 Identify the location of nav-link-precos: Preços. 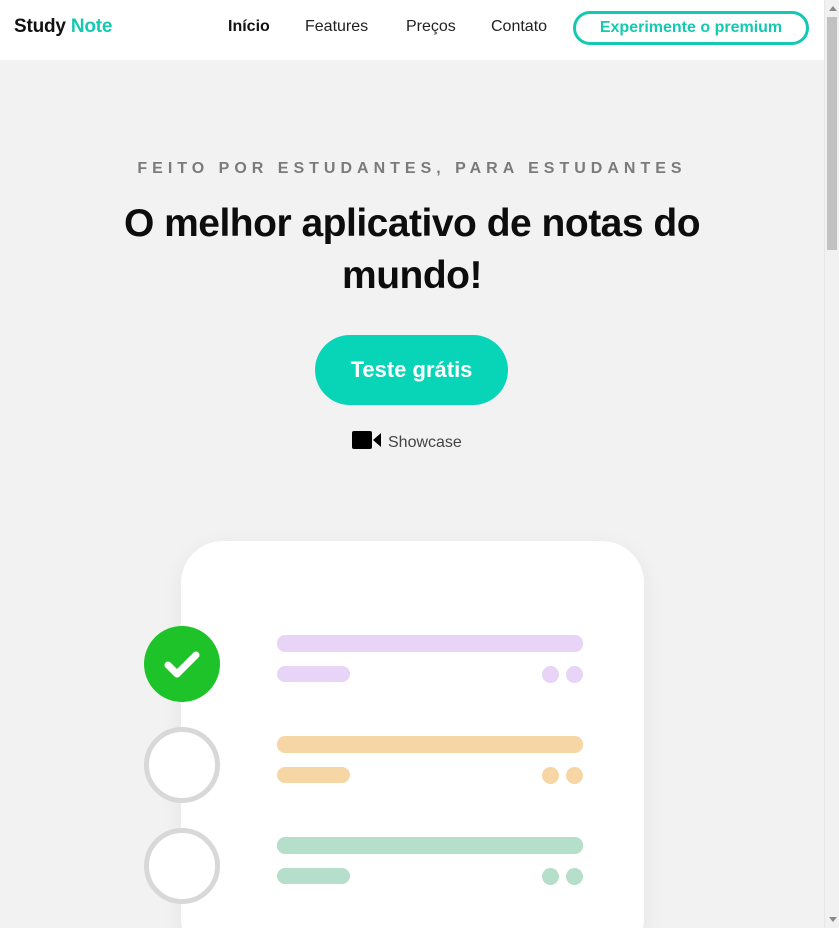
(431, 27).